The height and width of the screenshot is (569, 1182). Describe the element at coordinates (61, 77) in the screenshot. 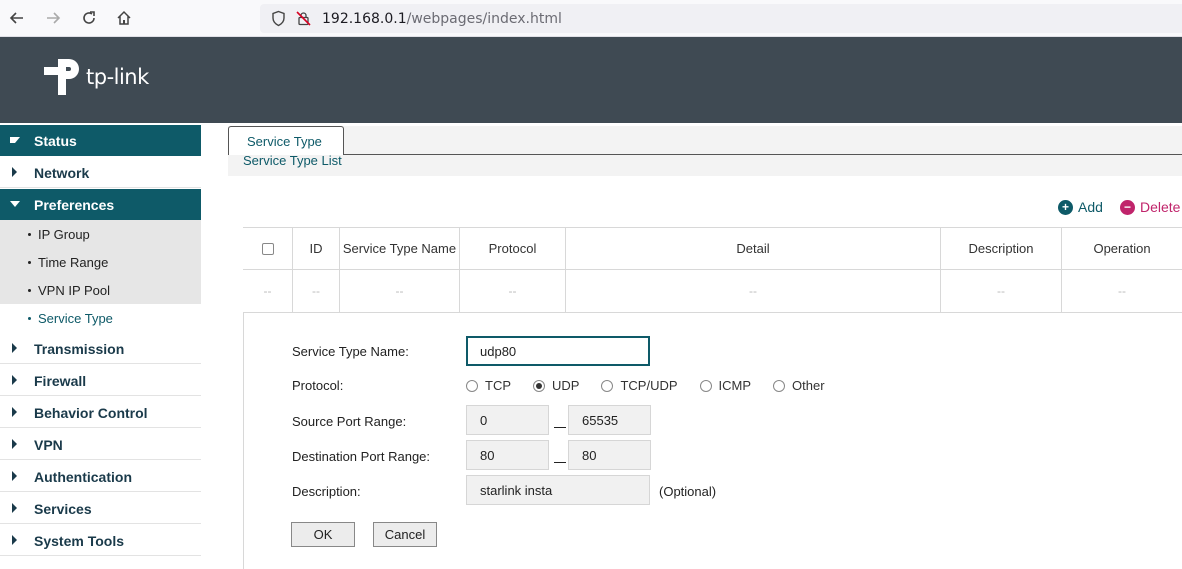

I see `tp-link-logo-icon` at that location.